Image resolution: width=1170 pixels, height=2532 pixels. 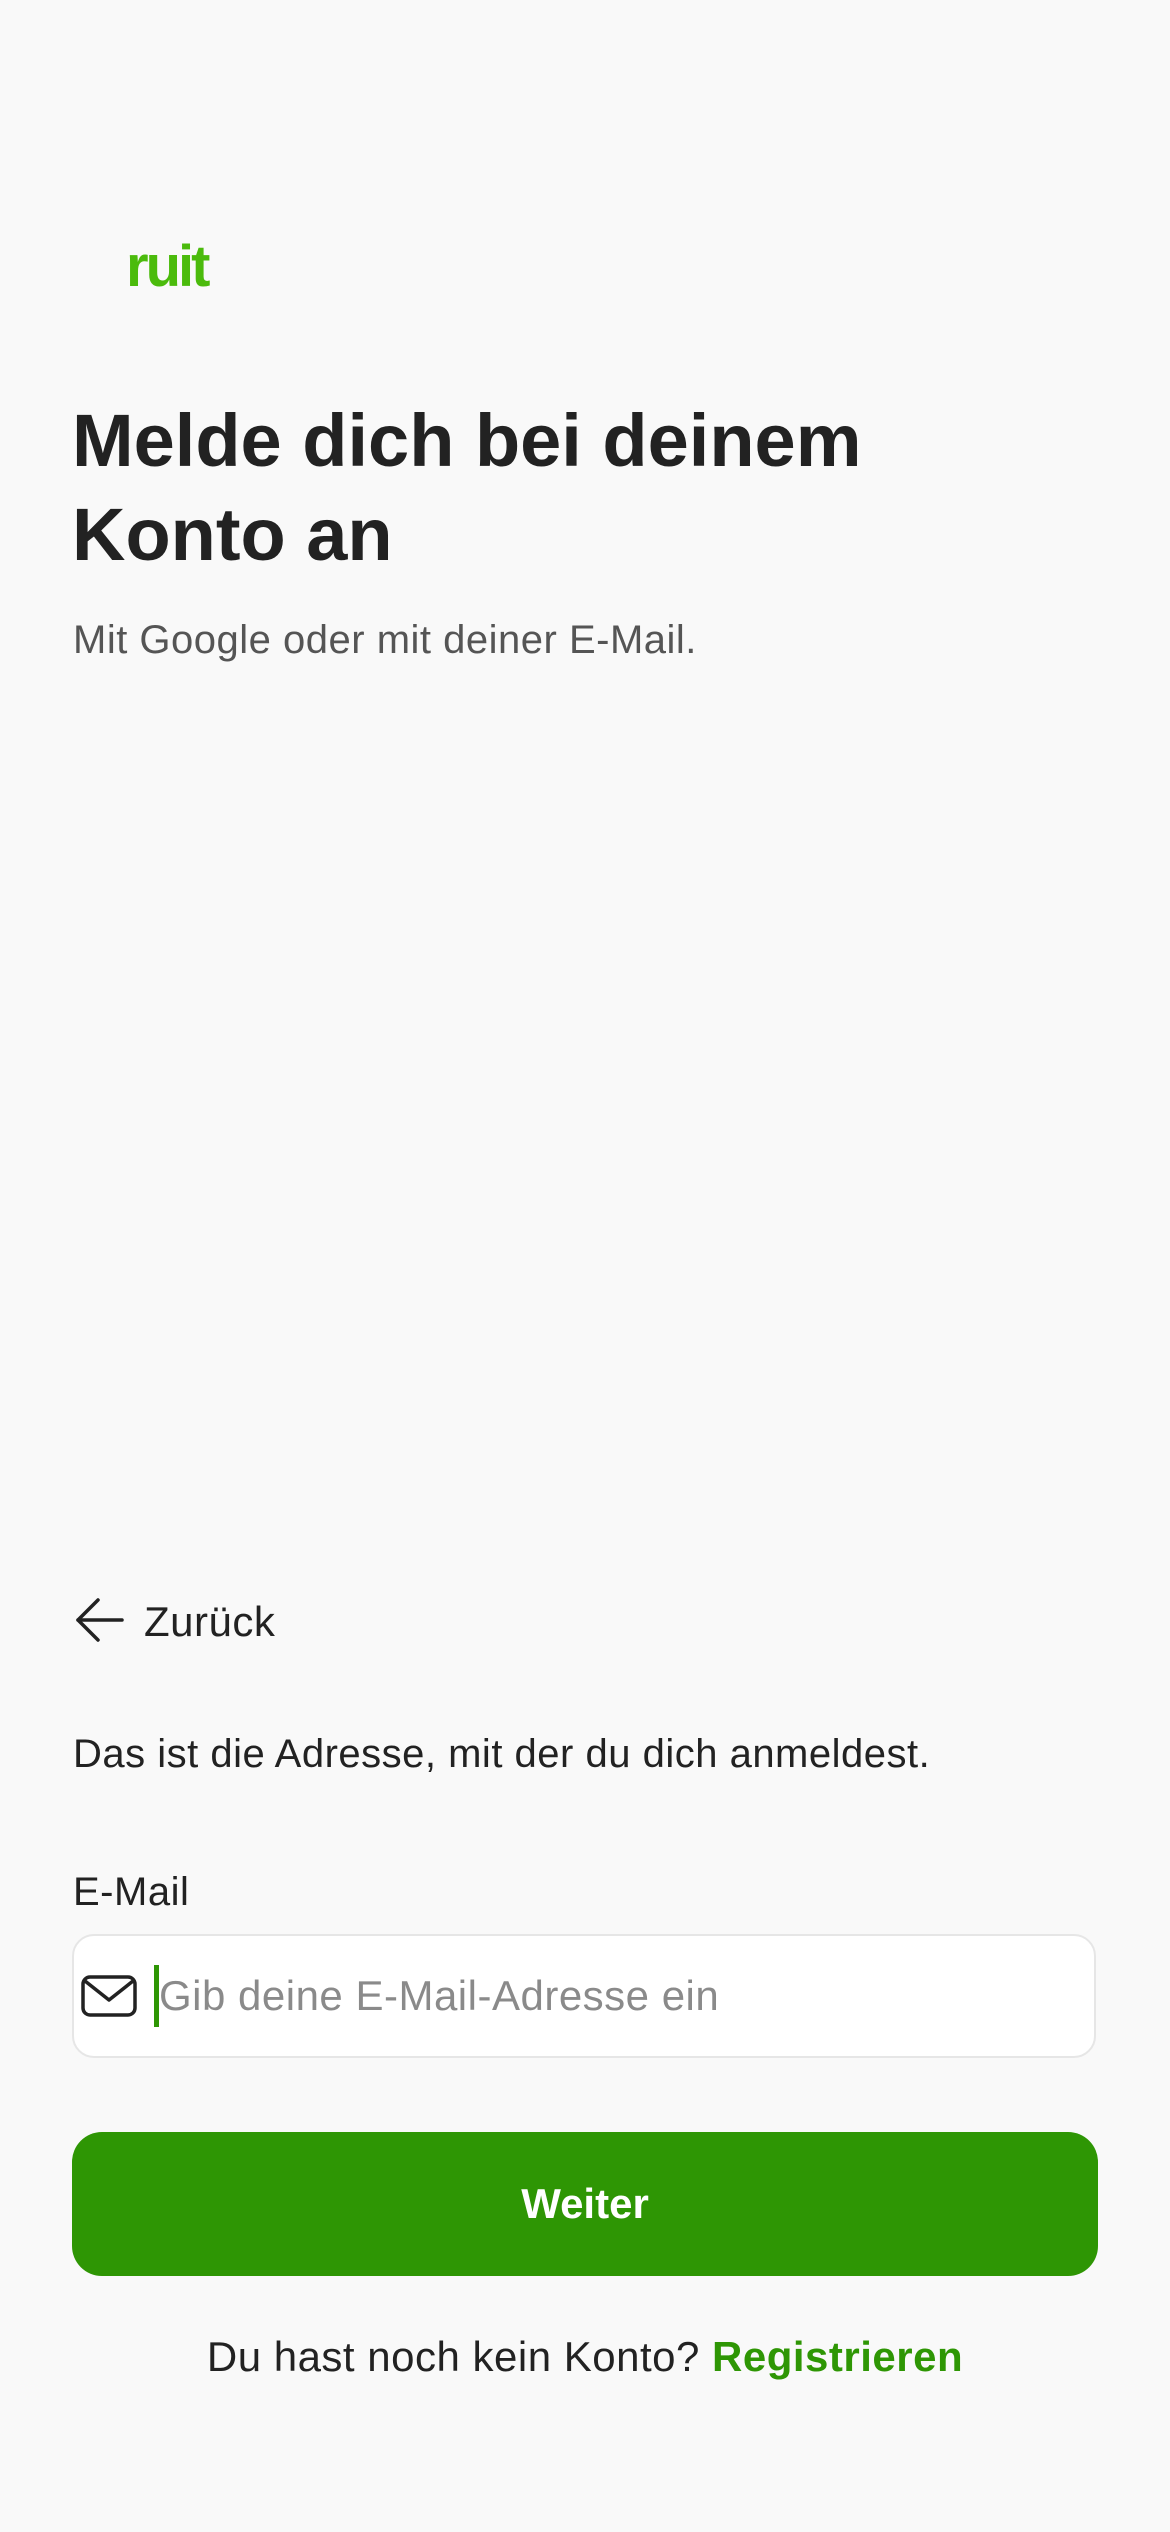 What do you see at coordinates (210, 1621) in the screenshot?
I see `back-label: Zurück` at bounding box center [210, 1621].